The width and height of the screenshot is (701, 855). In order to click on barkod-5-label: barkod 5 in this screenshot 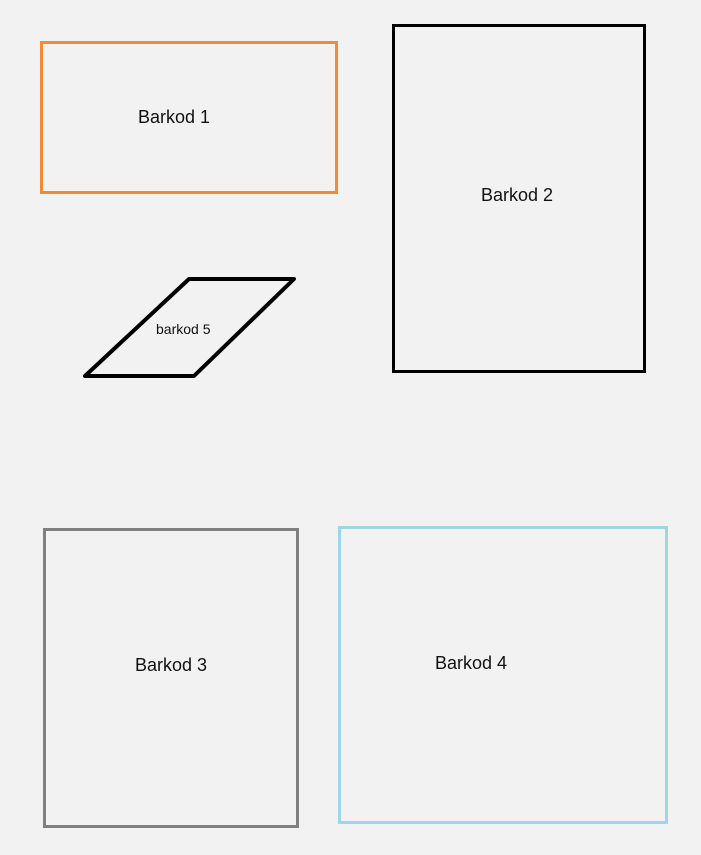, I will do `click(183, 329)`.